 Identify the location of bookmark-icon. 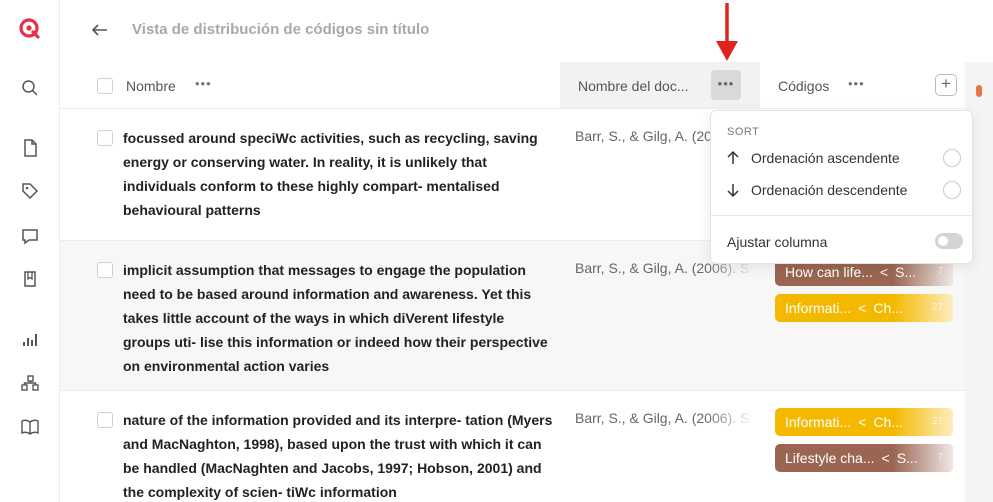
(30, 279).